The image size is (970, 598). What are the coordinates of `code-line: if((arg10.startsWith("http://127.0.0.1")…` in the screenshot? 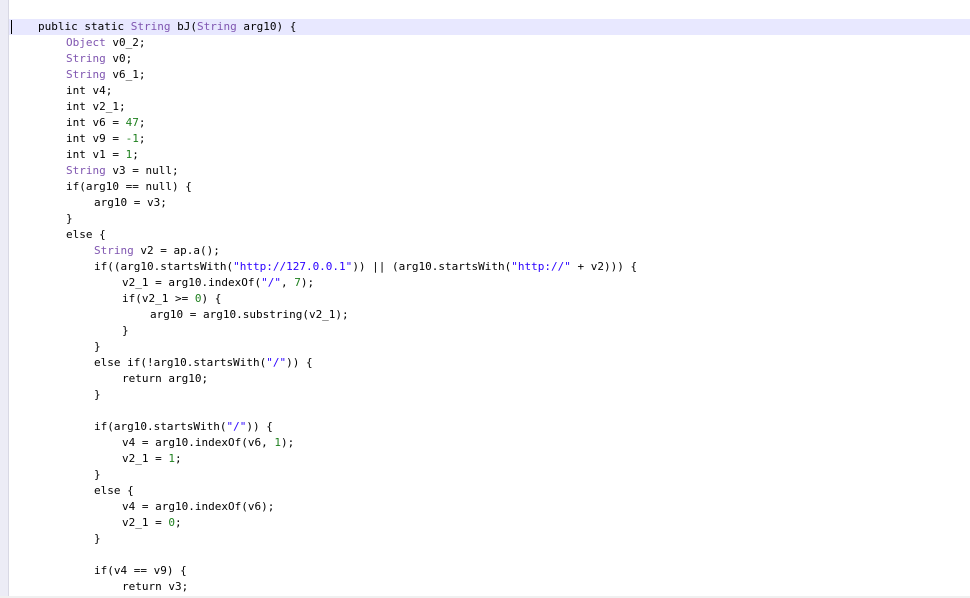 It's located at (490, 267).